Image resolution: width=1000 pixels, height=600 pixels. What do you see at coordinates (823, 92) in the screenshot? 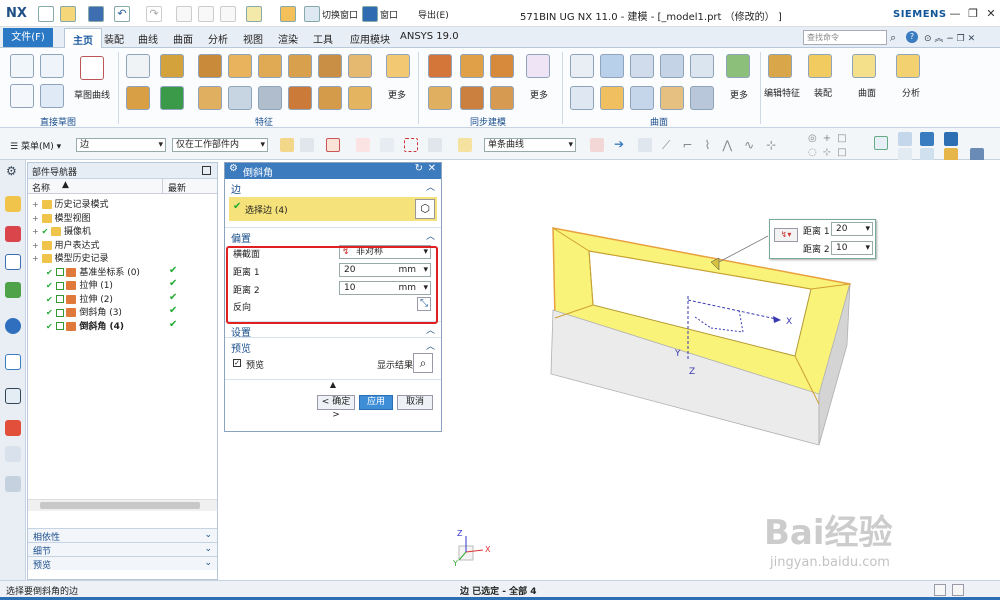
I see `assembly-label: 装配` at bounding box center [823, 92].